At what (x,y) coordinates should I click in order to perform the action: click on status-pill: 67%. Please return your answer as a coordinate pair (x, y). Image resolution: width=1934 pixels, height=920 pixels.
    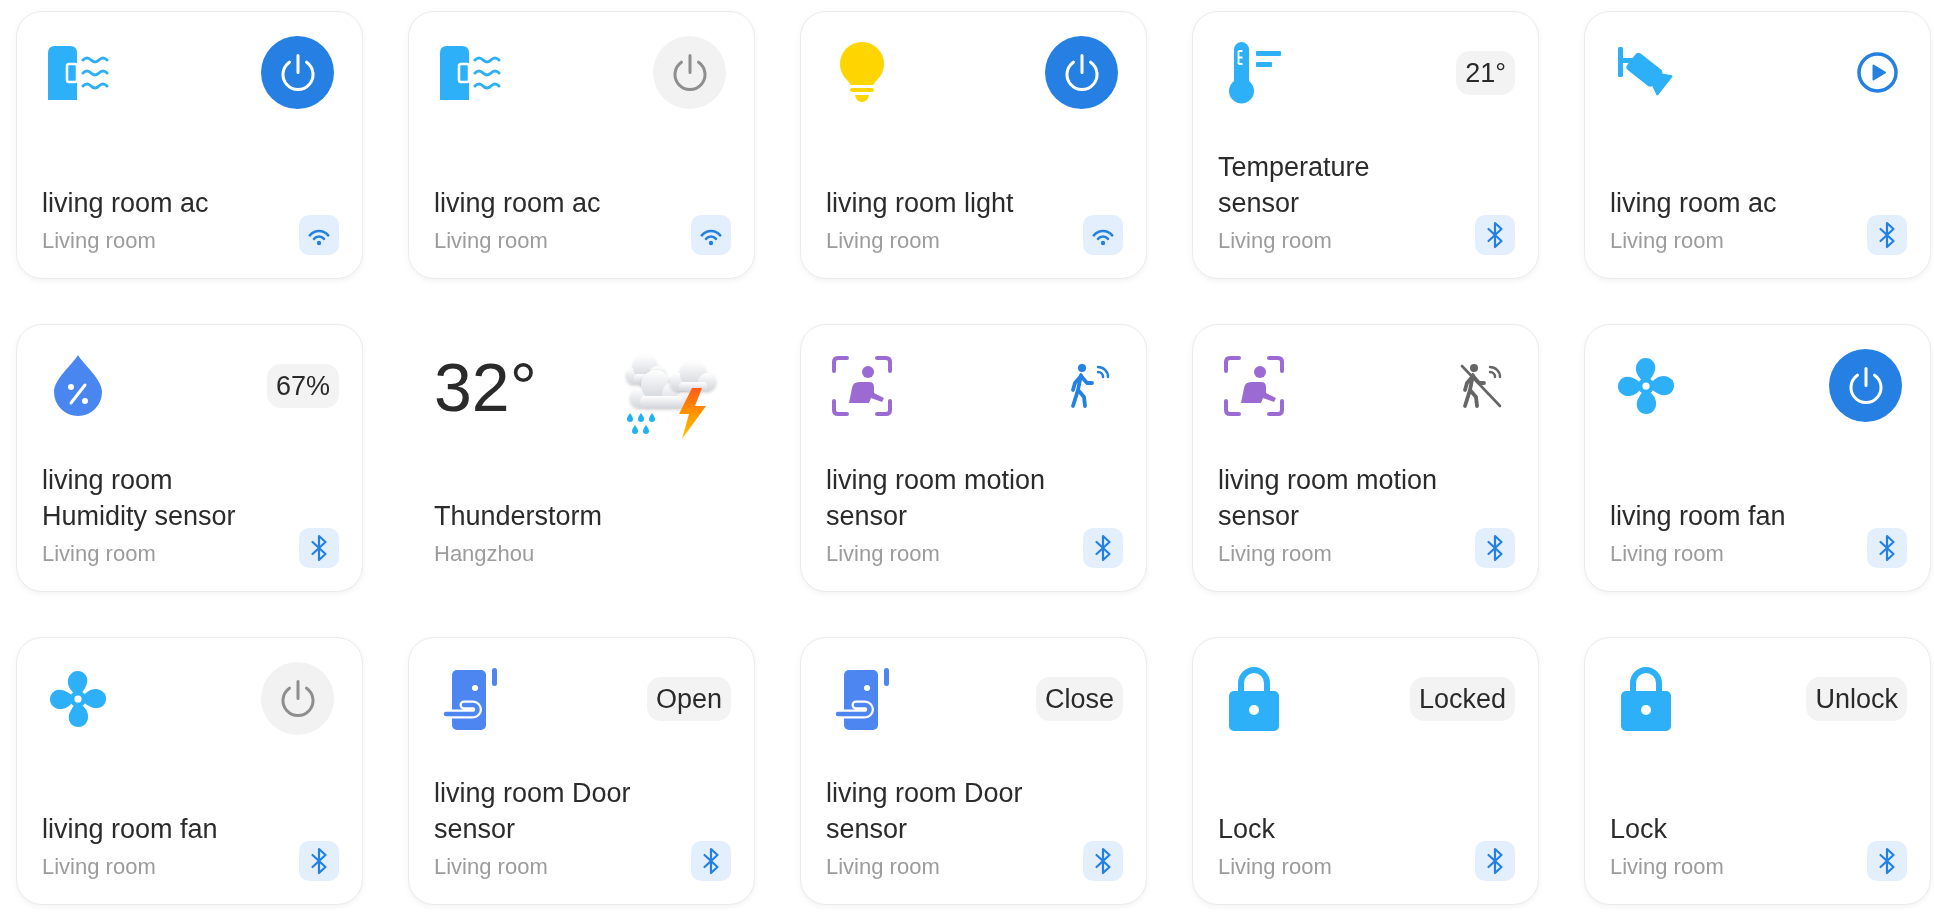
    Looking at the image, I should click on (302, 385).